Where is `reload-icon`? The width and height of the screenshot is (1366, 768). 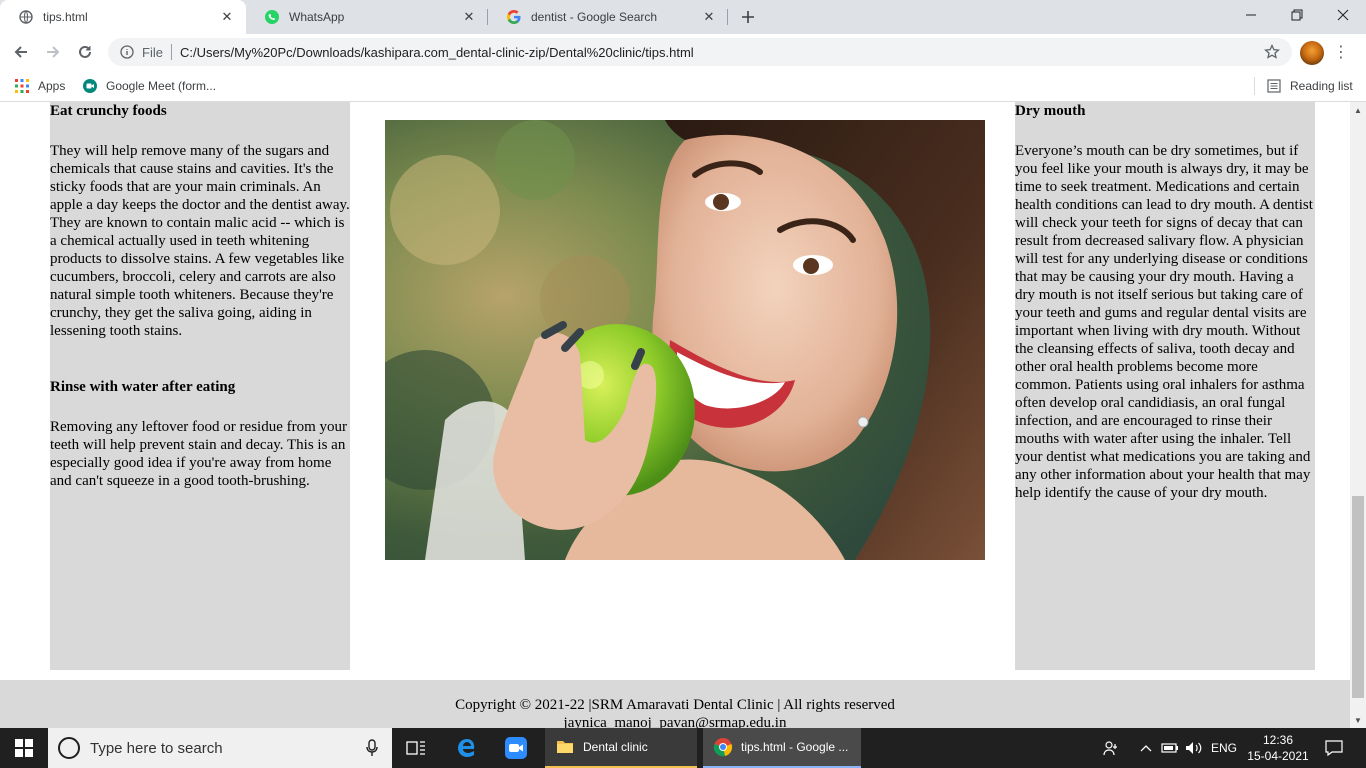 reload-icon is located at coordinates (85, 51).